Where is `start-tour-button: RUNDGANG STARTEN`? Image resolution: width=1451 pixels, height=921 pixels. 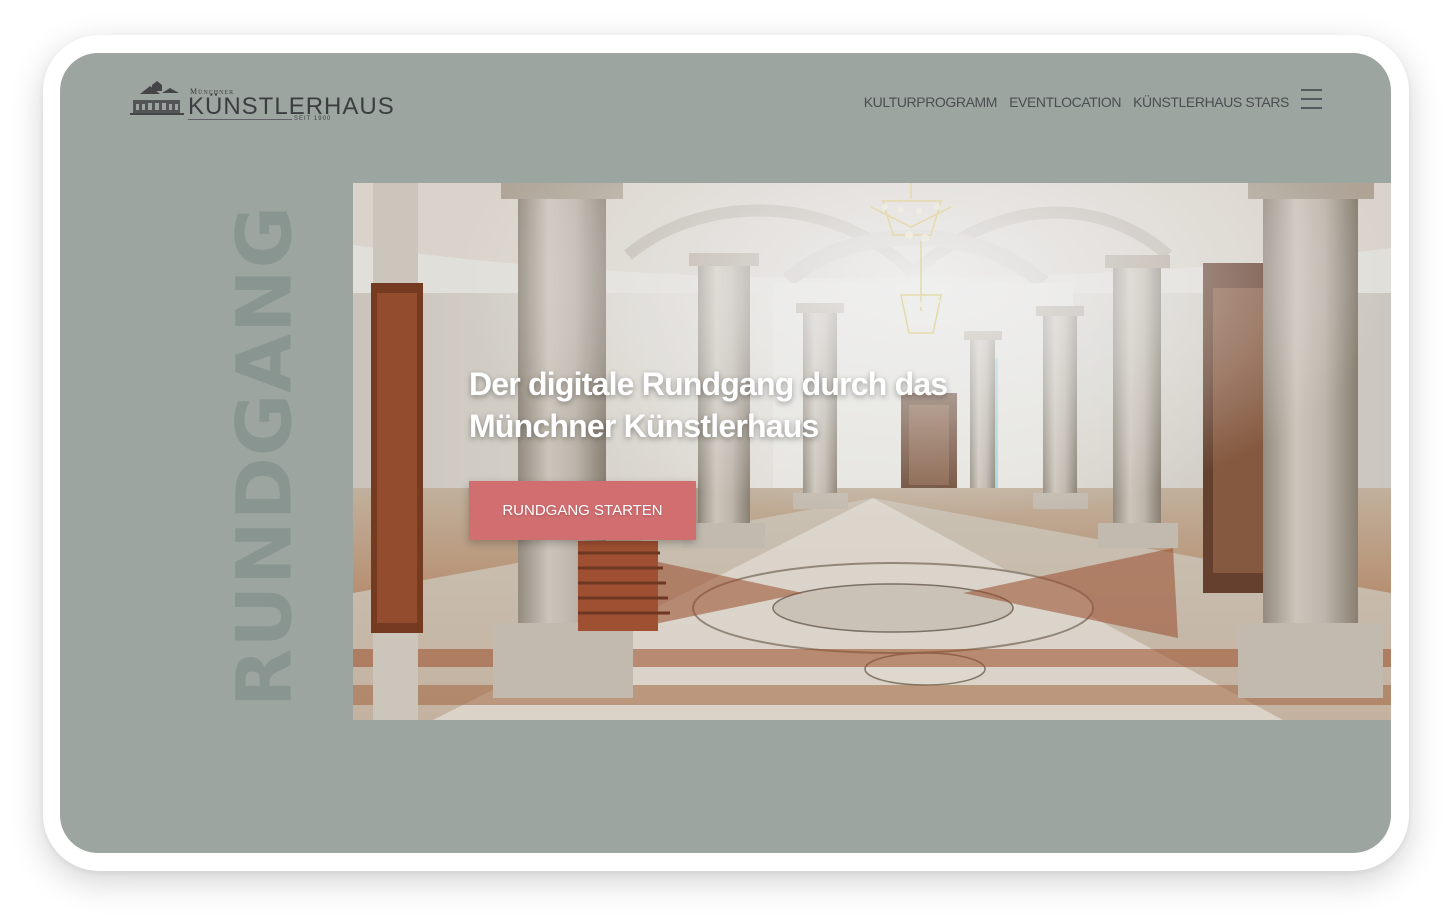 start-tour-button: RUNDGANG STARTEN is located at coordinates (582, 510).